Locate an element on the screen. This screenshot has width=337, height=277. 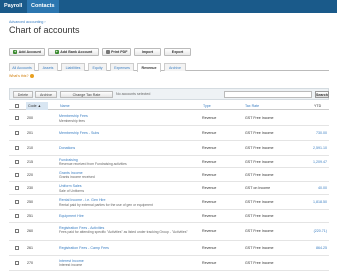
account-code: 251 is located at coordinates (30, 216).